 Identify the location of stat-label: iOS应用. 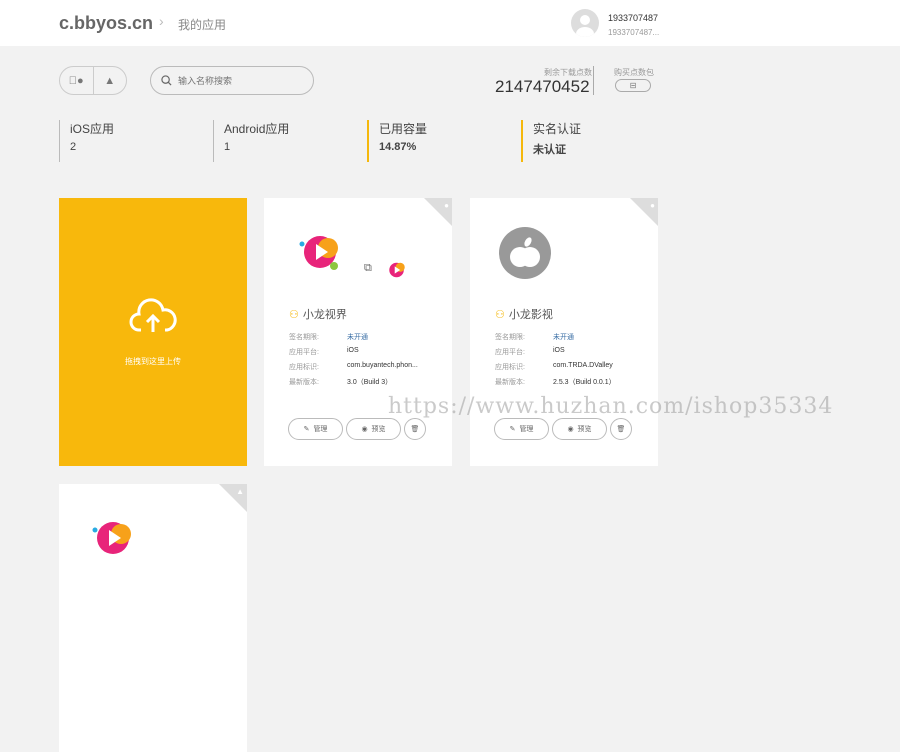
(92, 129).